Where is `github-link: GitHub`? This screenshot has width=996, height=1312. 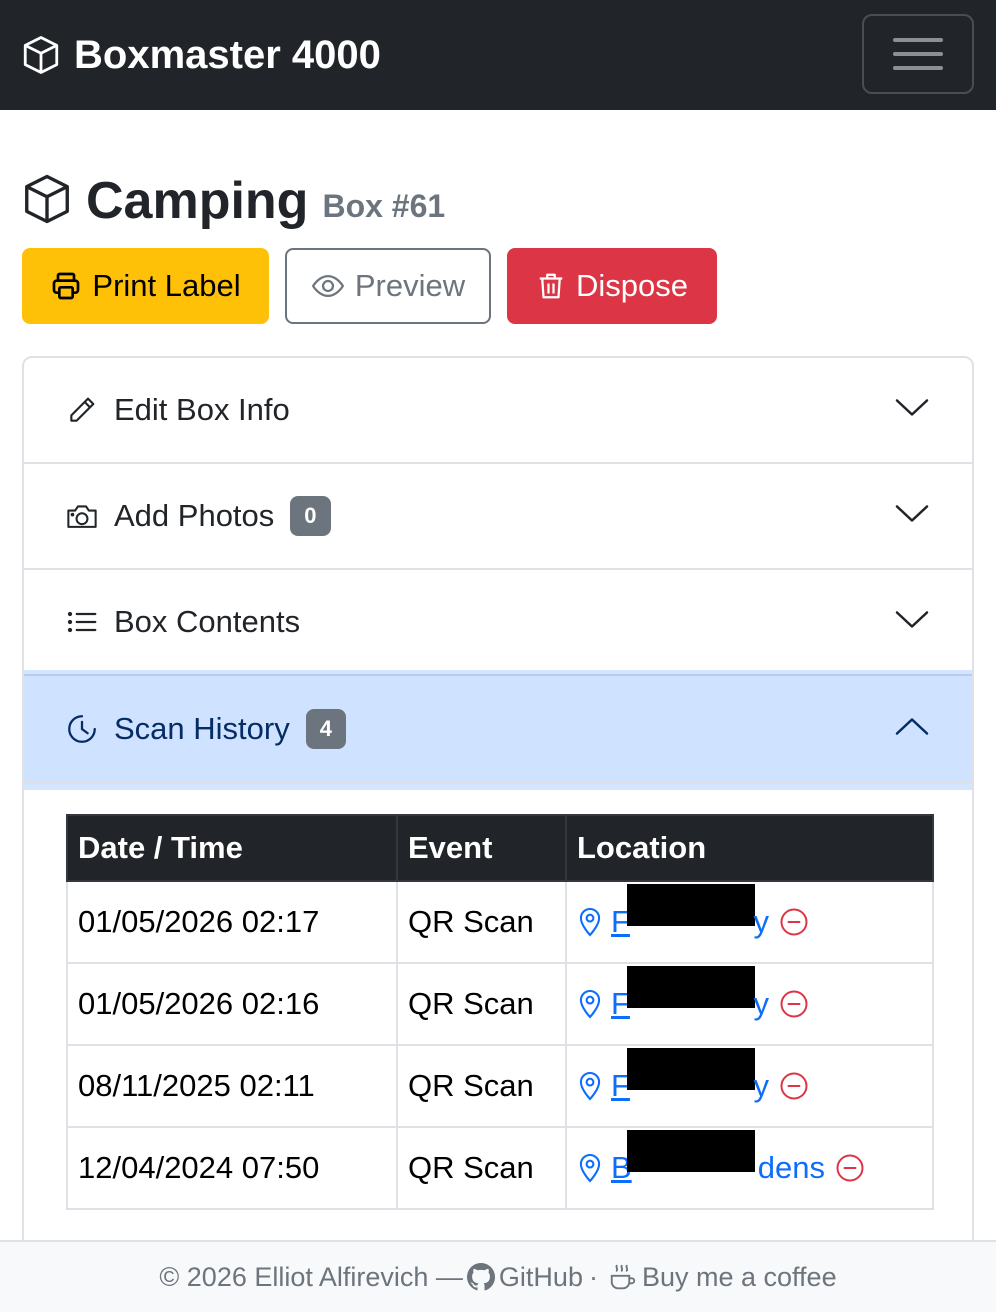 github-link: GitHub is located at coordinates (523, 1277).